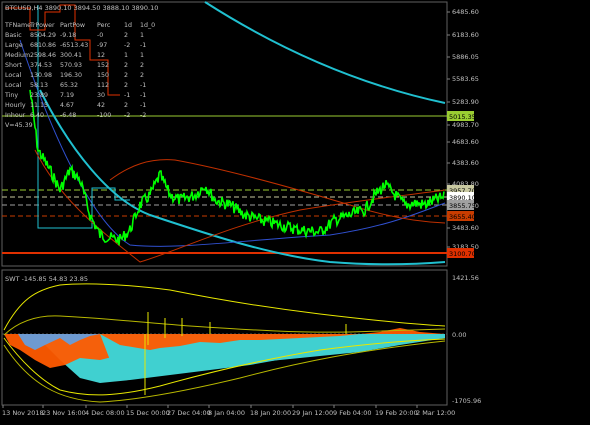  Describe the element at coordinates (459, 335) in the screenshot. I see `indicator-axis-label: 0.00` at that location.